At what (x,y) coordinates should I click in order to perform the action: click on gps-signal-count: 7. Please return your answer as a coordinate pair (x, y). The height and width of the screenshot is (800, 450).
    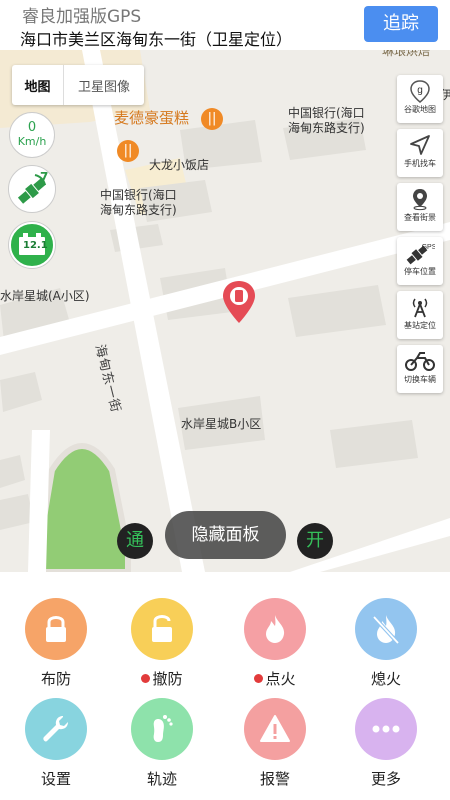
    Looking at the image, I should click on (44, 177).